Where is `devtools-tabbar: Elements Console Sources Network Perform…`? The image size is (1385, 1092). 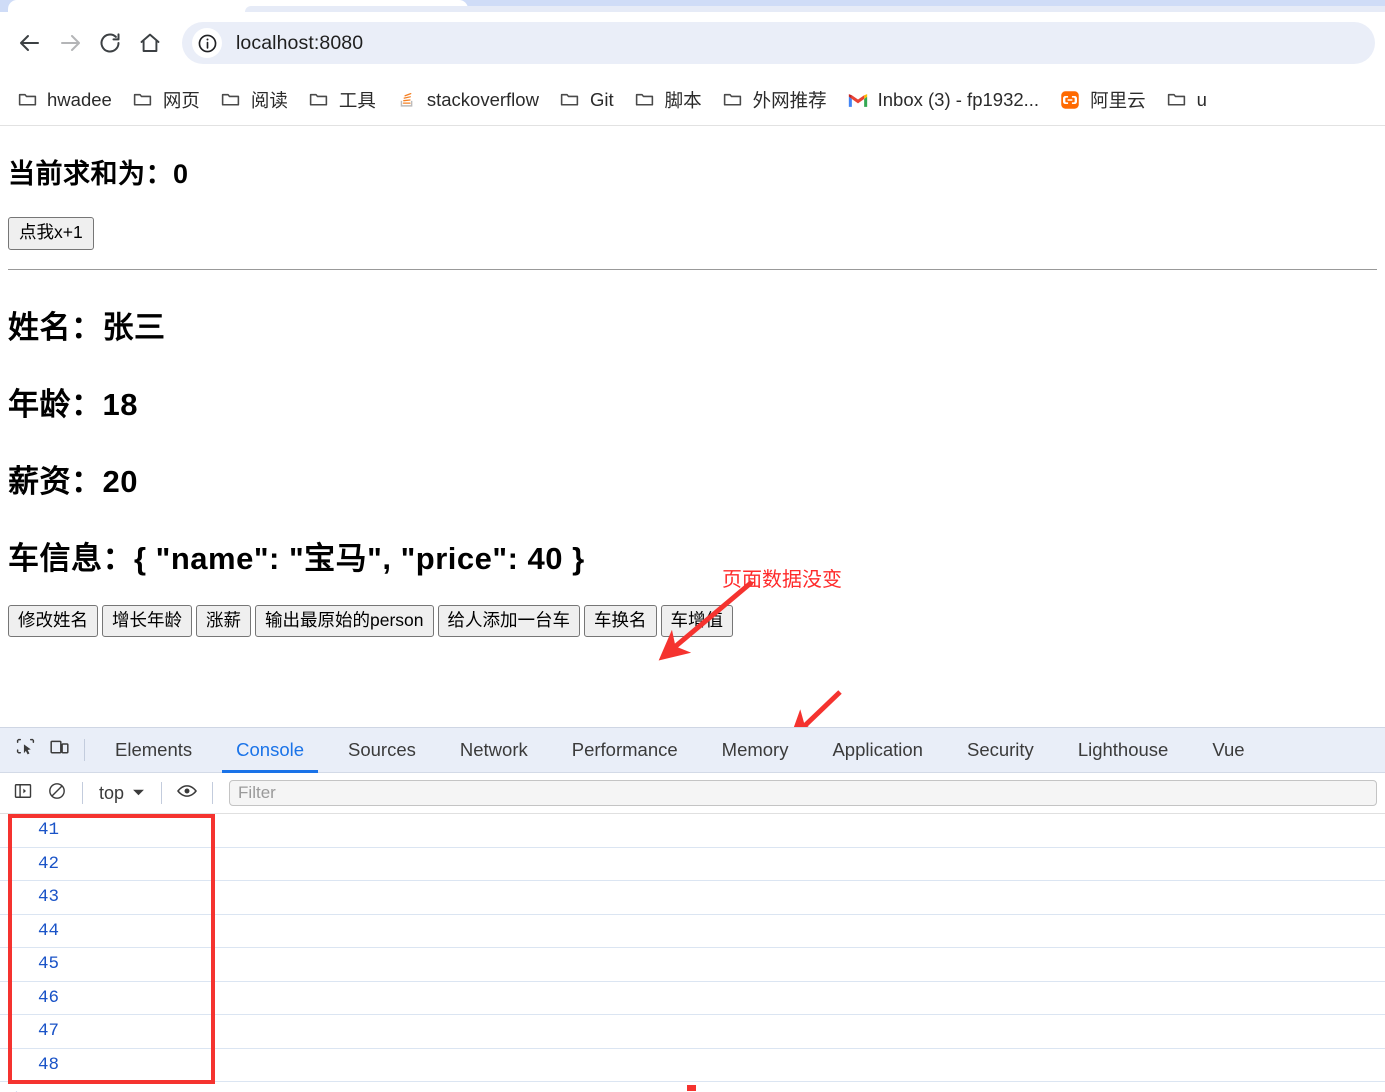 devtools-tabbar: Elements Console Sources Network Perform… is located at coordinates (692, 750).